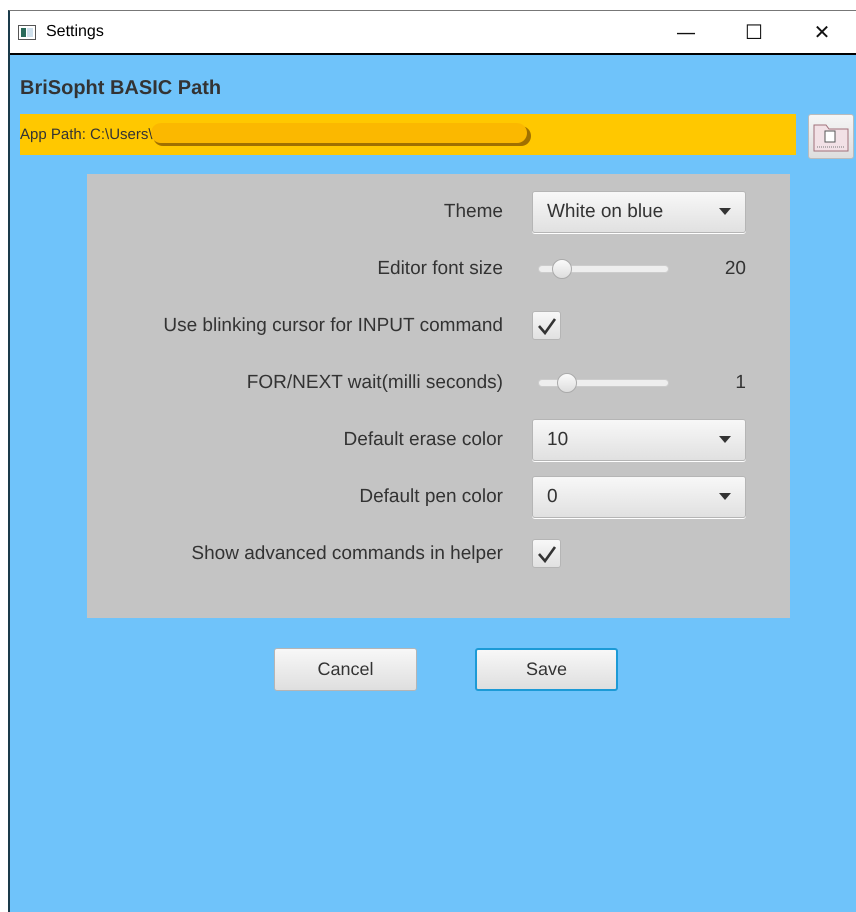  What do you see at coordinates (639, 497) in the screenshot?
I see `dropdown: 0` at bounding box center [639, 497].